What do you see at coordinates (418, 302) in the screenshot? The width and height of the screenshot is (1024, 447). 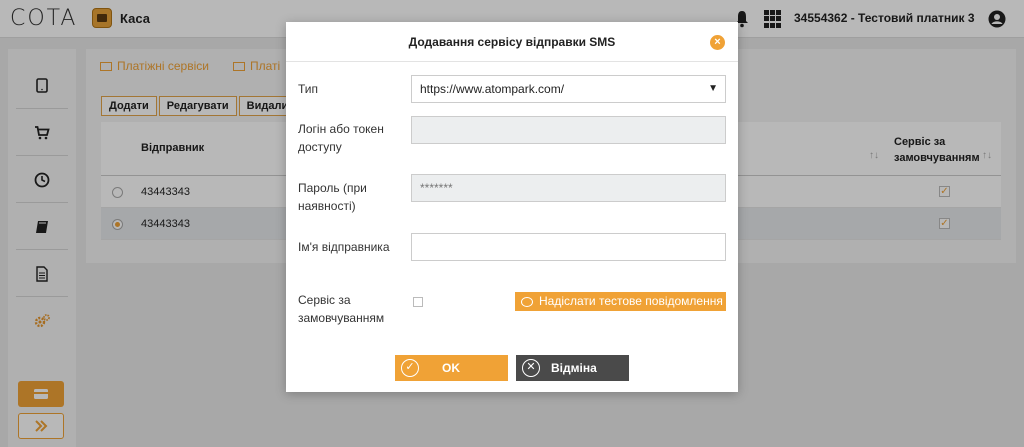 I see `default-service-checkbox` at bounding box center [418, 302].